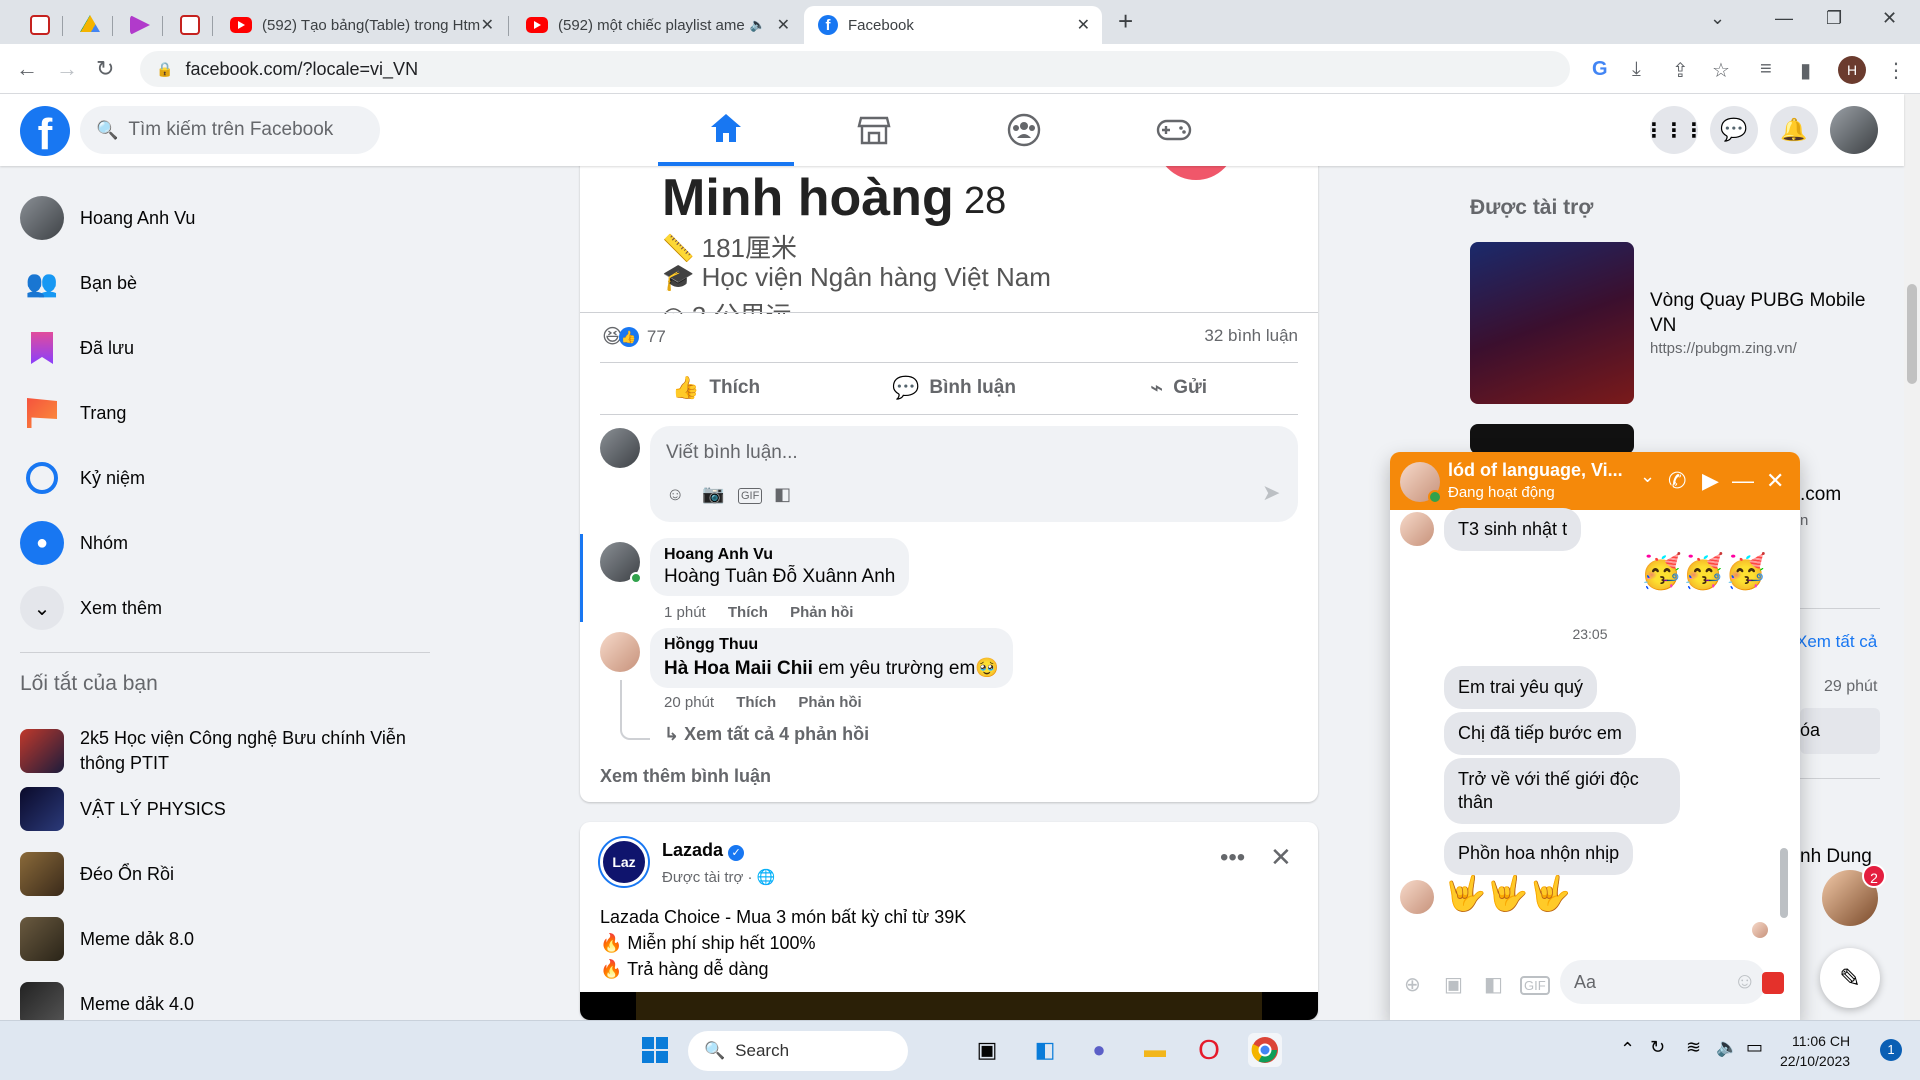 This screenshot has height=1080, width=1920. What do you see at coordinates (1727, 1047) in the screenshot?
I see `volume-icon: 🔈` at bounding box center [1727, 1047].